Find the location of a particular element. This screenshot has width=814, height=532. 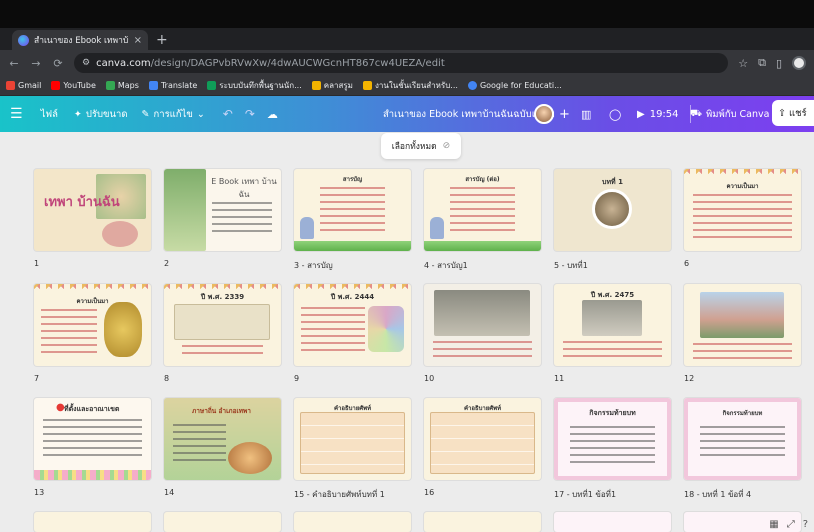

page-label: 11 is located at coordinates (559, 378).